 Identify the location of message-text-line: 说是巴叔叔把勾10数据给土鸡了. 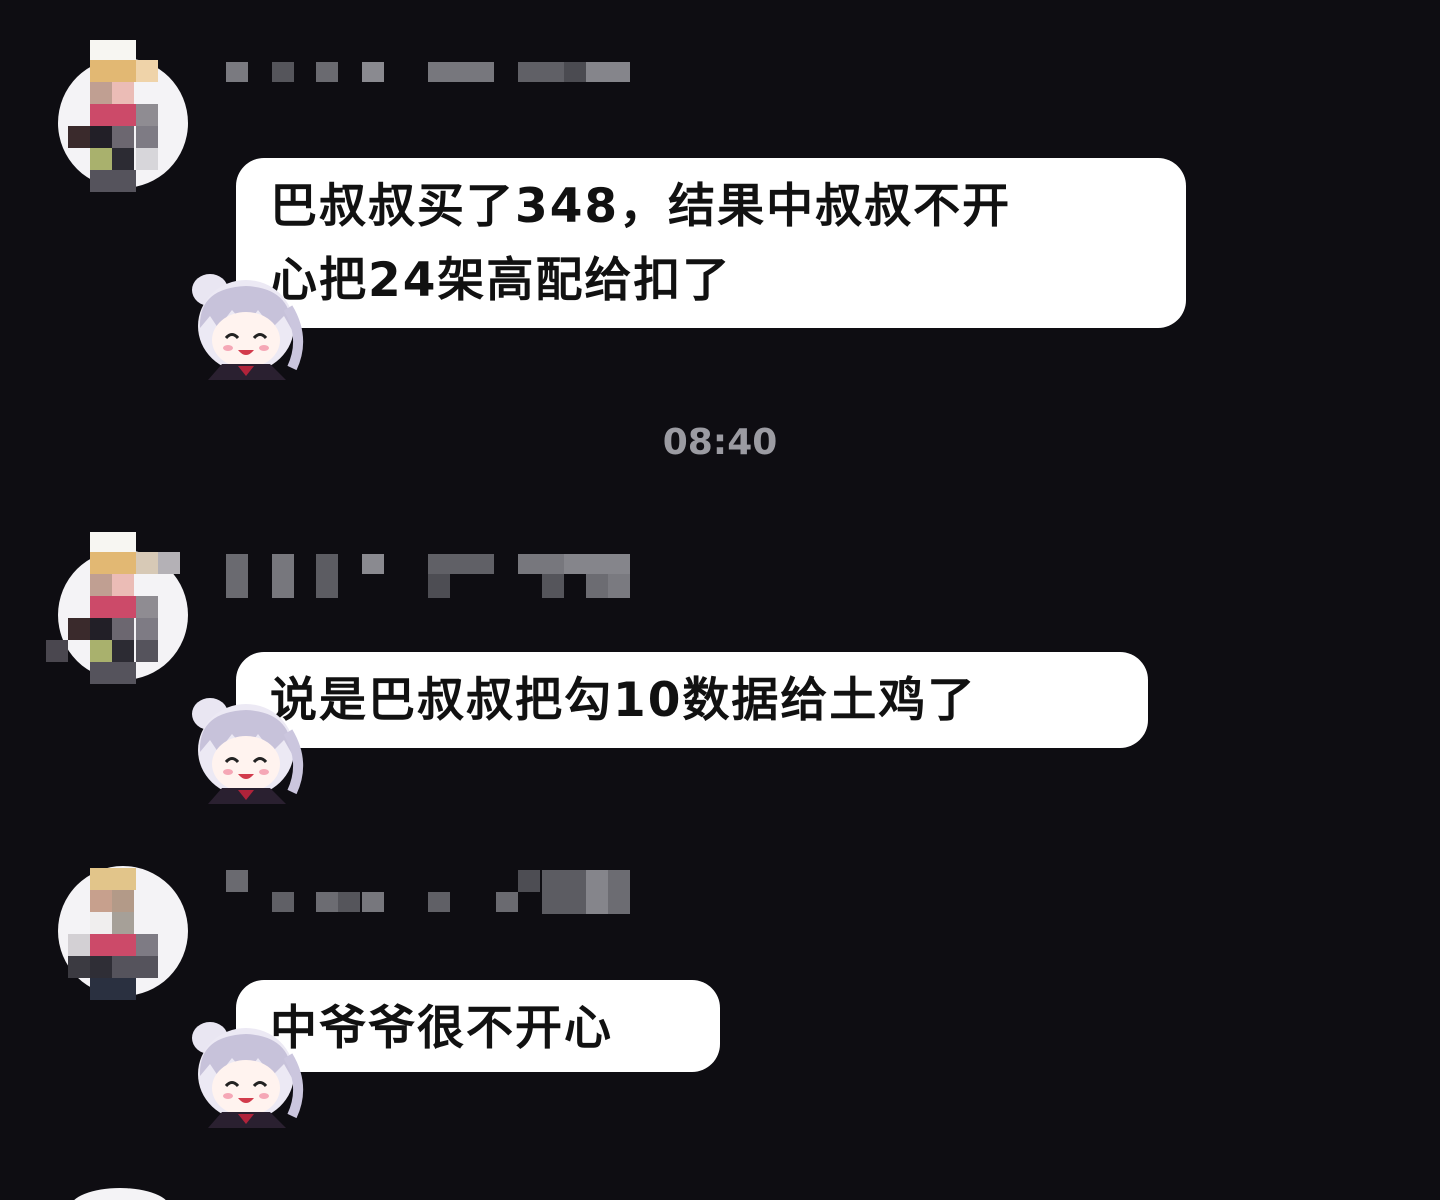
(623, 700).